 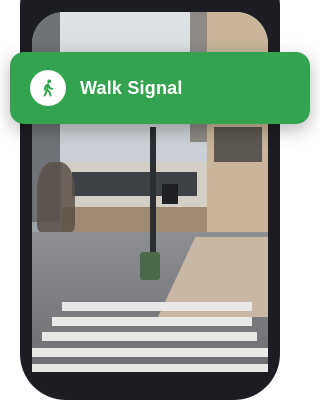 What do you see at coordinates (170, 194) in the screenshot?
I see `pedestrian-signal` at bounding box center [170, 194].